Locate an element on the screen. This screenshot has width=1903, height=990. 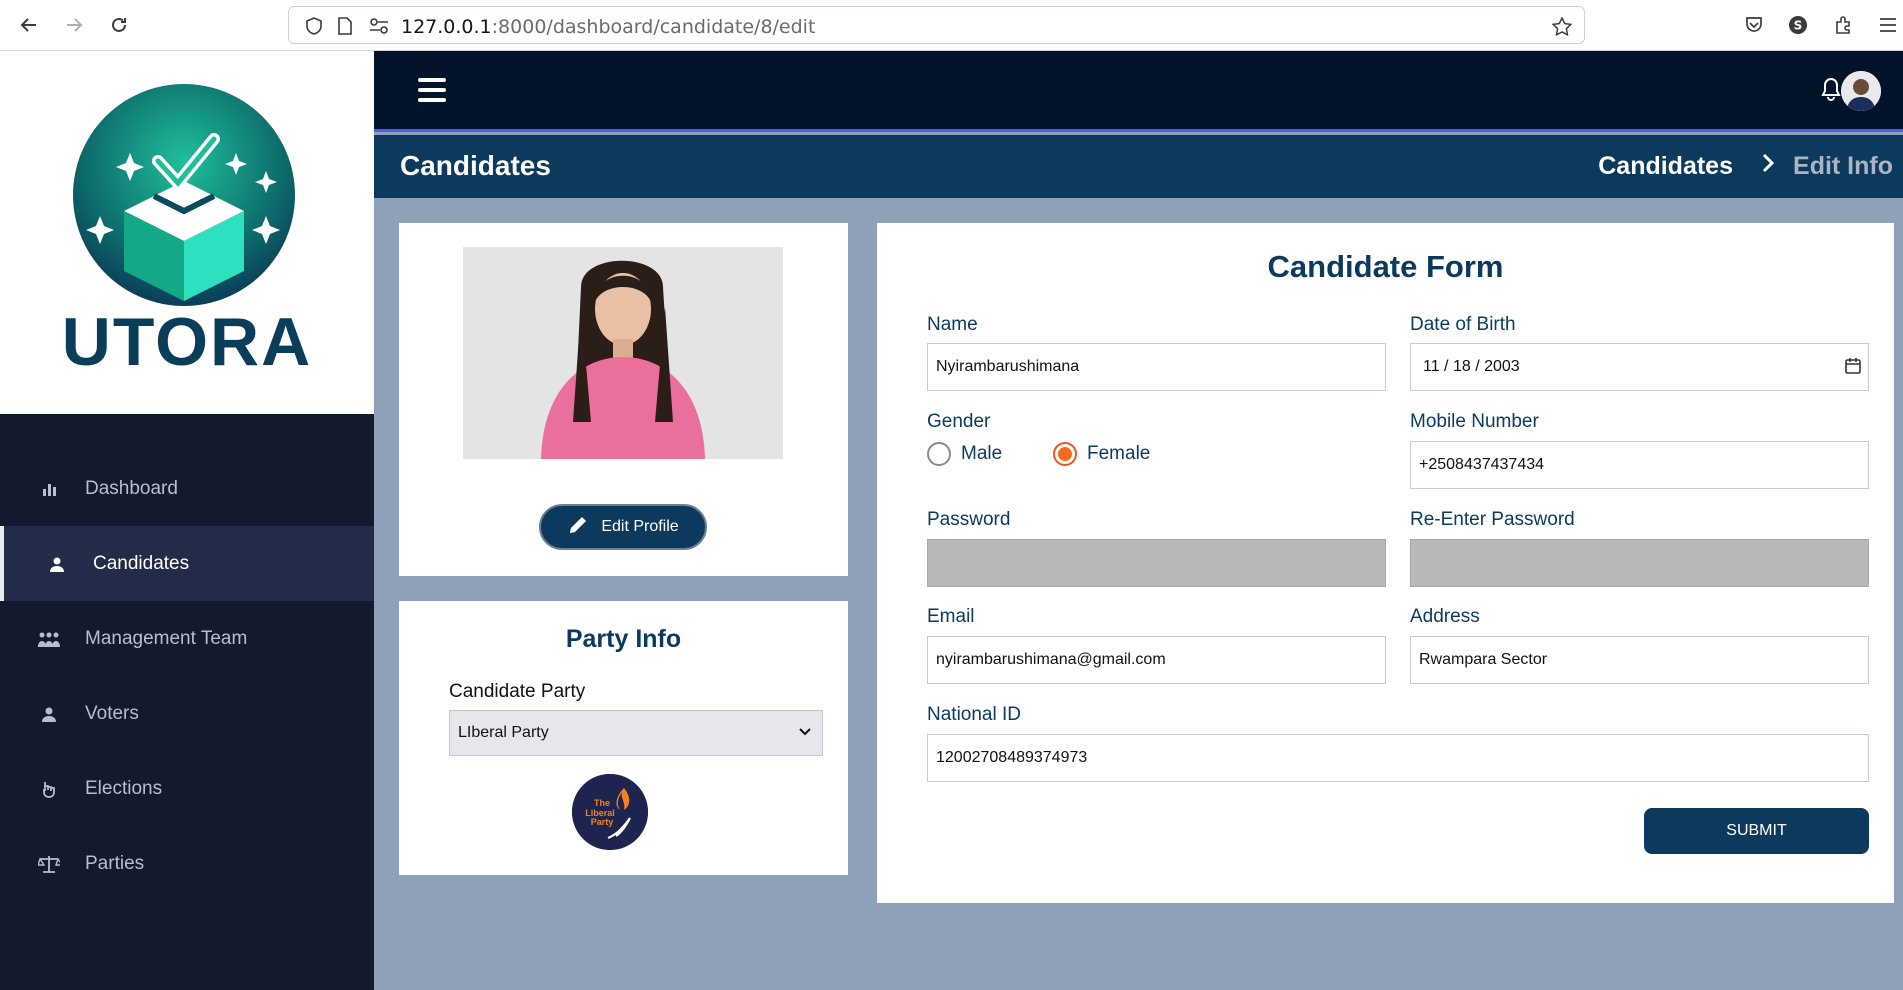
password-field is located at coordinates (1156, 563).